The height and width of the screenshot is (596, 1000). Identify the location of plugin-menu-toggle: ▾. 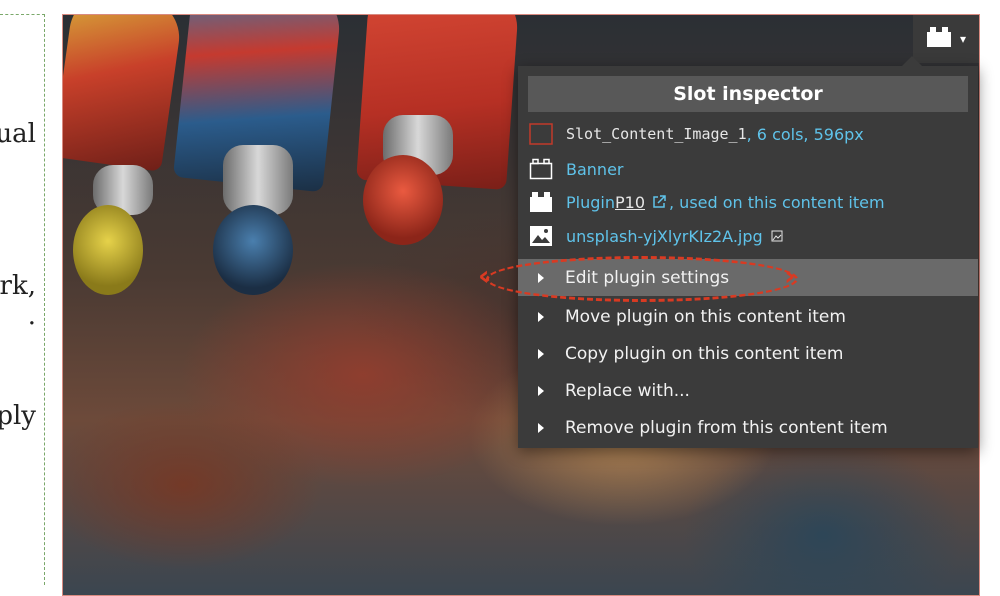
(946, 39).